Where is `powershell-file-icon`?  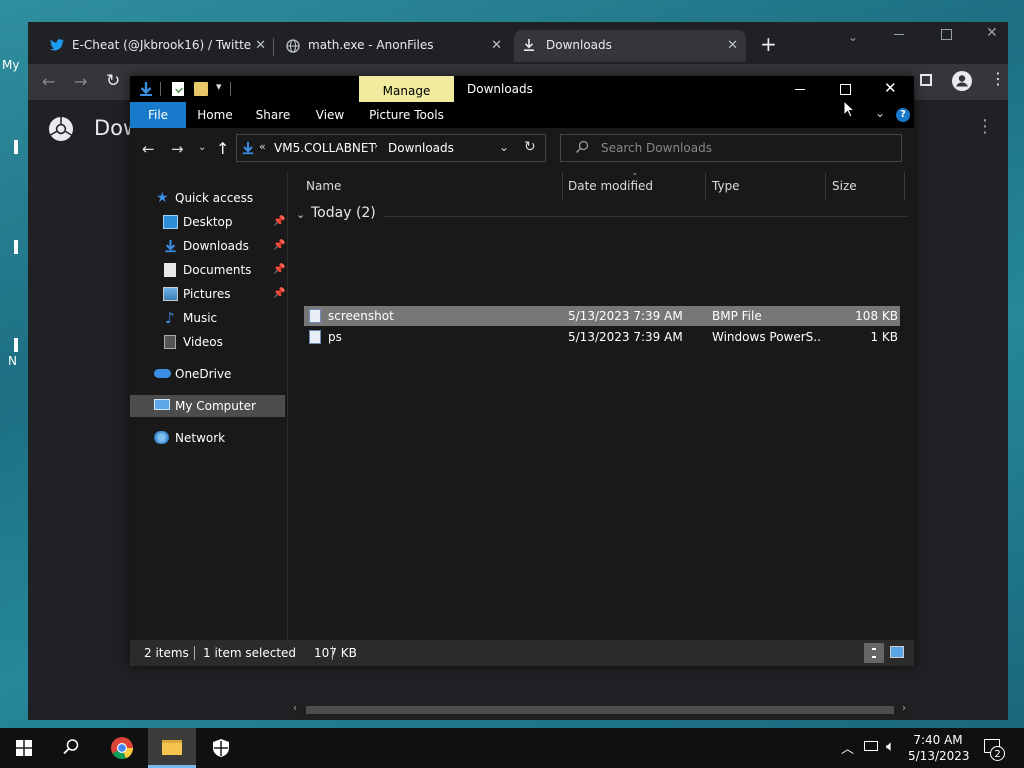
powershell-file-icon is located at coordinates (315, 337).